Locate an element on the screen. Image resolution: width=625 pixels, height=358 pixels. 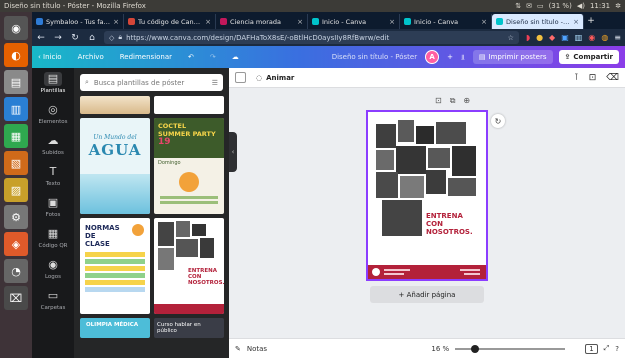
impress-icon: ▧ is located at coordinates (16, 163).